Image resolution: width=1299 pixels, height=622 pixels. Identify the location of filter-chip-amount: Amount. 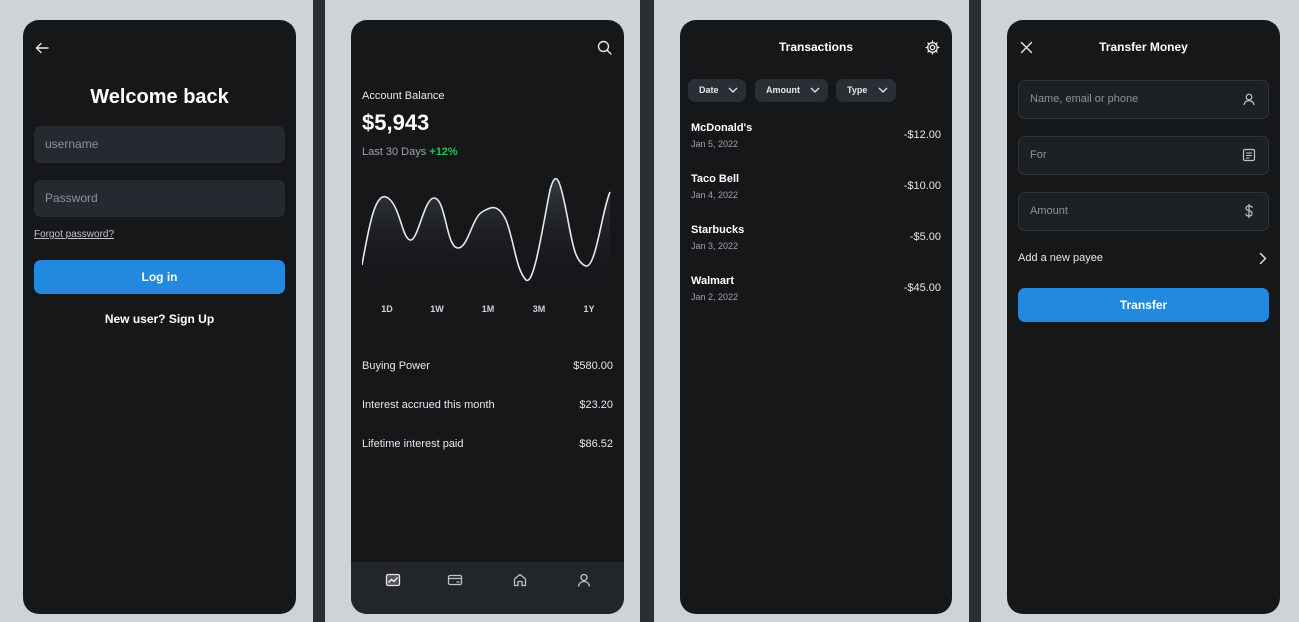
(791, 90).